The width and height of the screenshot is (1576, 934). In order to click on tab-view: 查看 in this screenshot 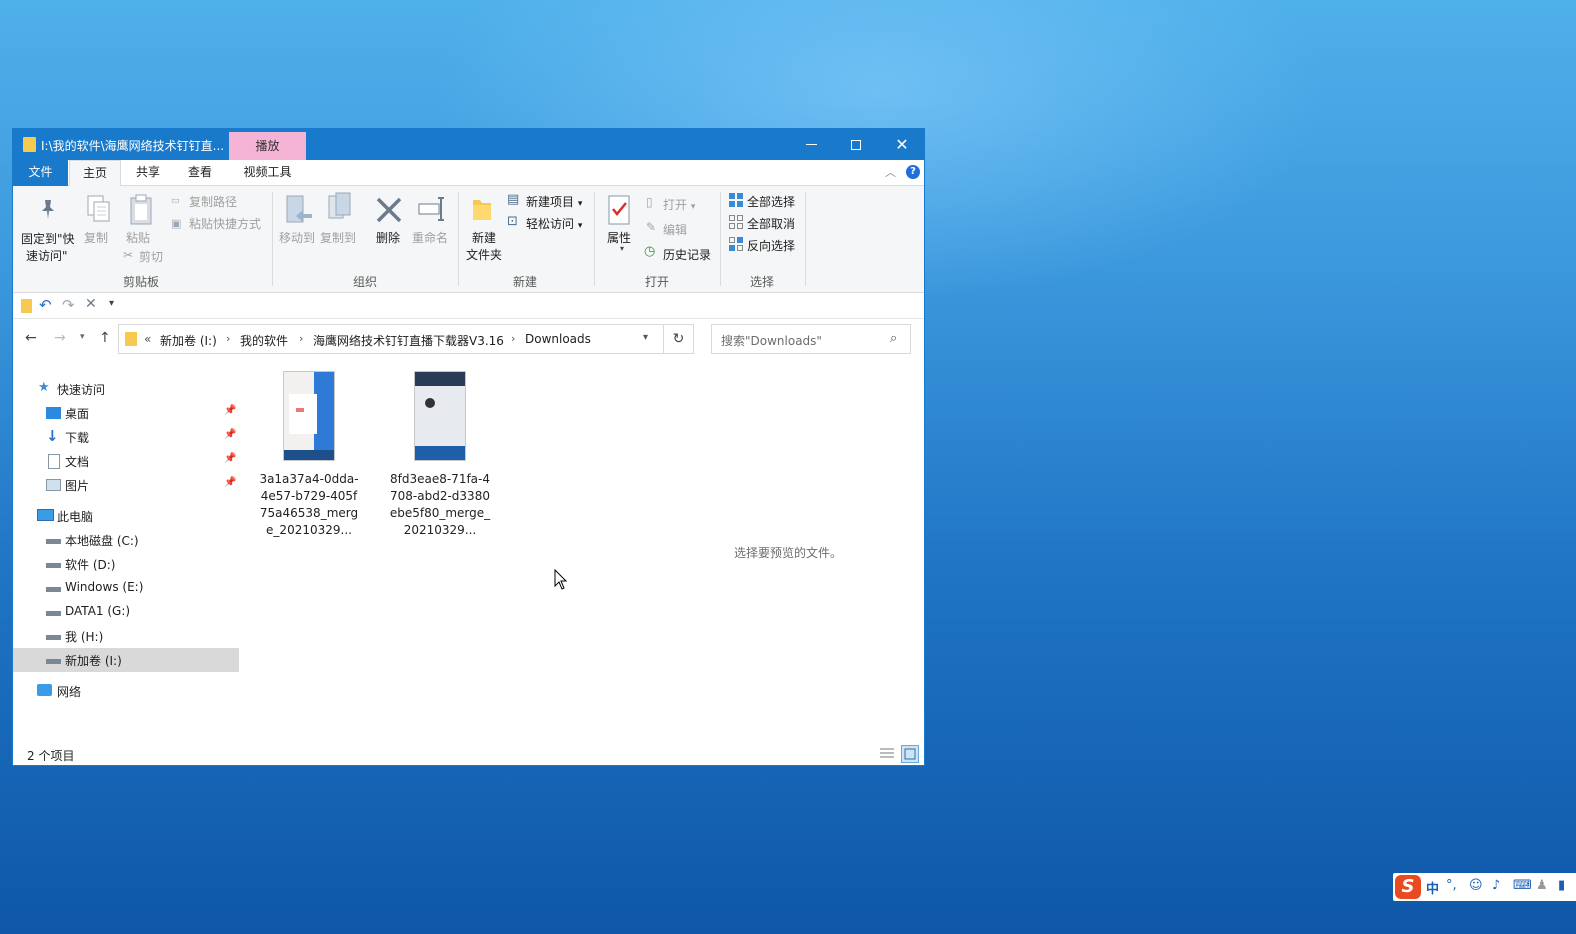, I will do `click(200, 173)`.